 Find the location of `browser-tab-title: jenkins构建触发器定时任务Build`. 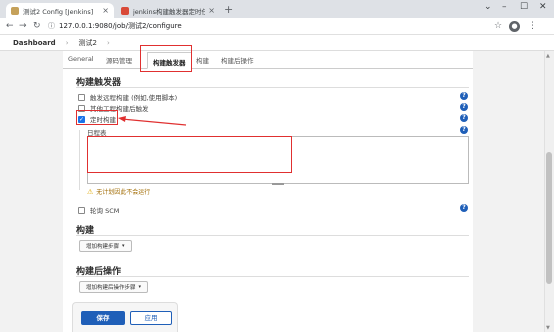

browser-tab-title: jenkins构建触发器定时任务Build is located at coordinates (169, 11).